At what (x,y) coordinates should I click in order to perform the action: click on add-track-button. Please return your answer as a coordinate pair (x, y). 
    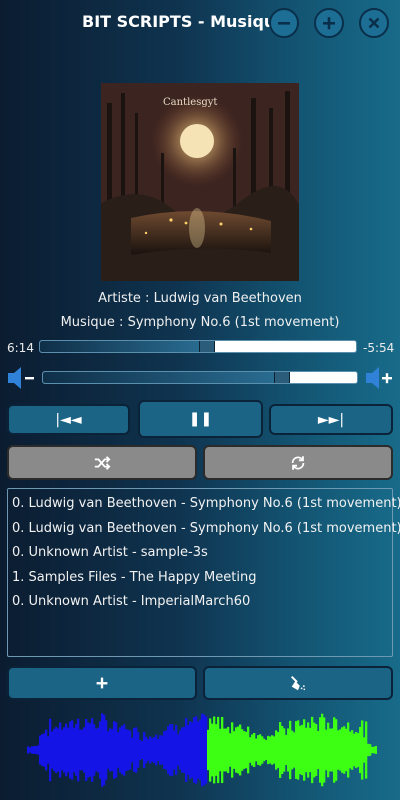
    Looking at the image, I should click on (102, 683).